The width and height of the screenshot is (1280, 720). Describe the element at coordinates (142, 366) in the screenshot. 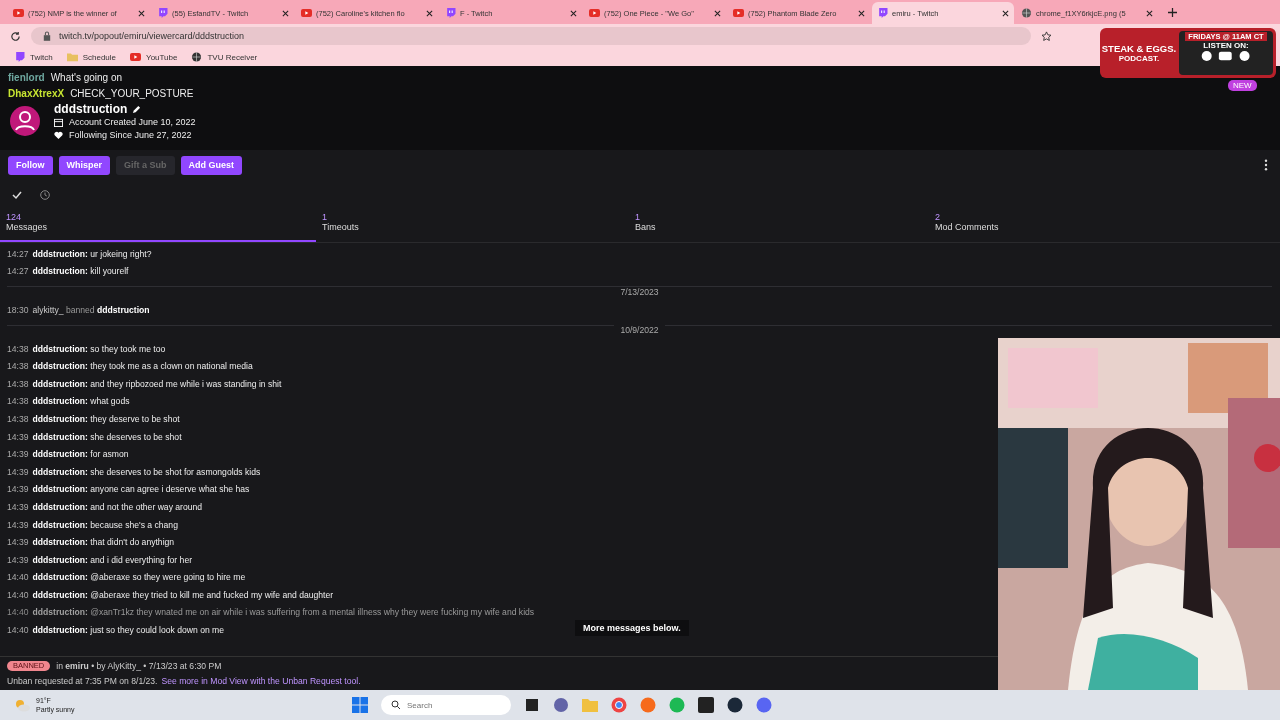

I see `chat-message: dddstruction: they took me as a clown on national media` at that location.